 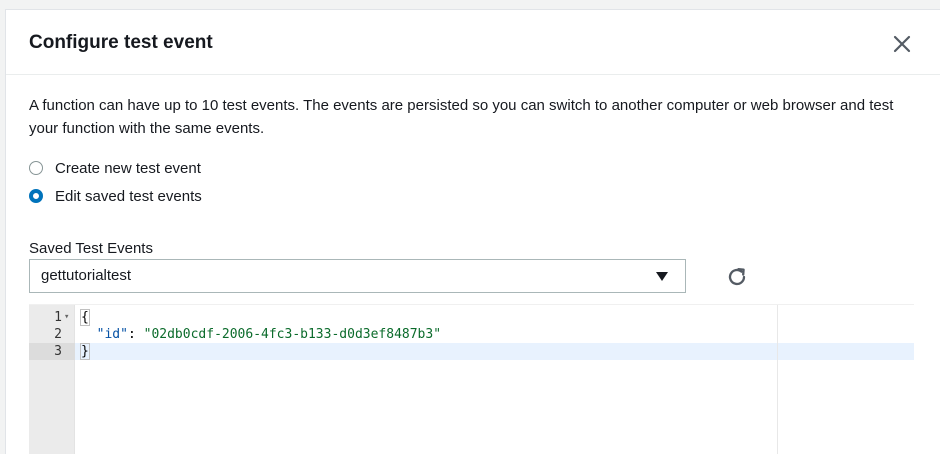 I want to click on open-brace: {, so click(x=85, y=317).